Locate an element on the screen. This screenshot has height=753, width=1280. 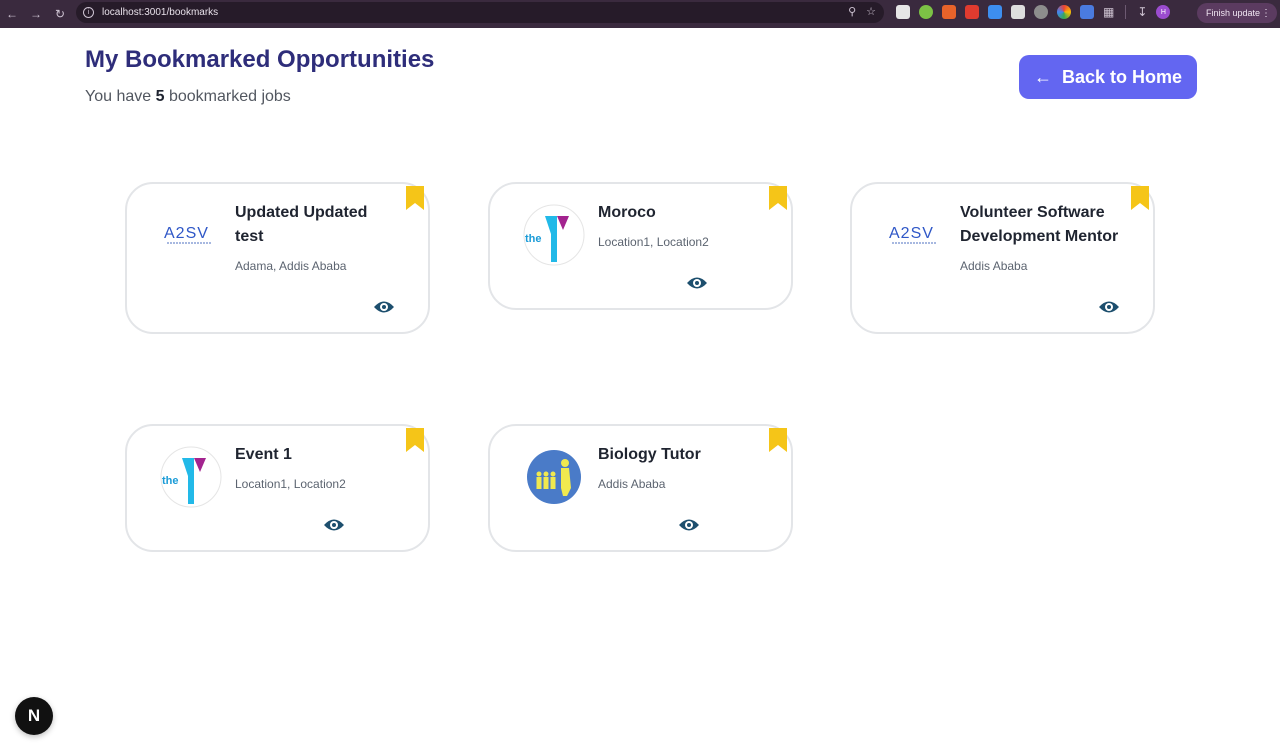
kebab-menu-icon: ⋮ is located at coordinates (1266, 13).